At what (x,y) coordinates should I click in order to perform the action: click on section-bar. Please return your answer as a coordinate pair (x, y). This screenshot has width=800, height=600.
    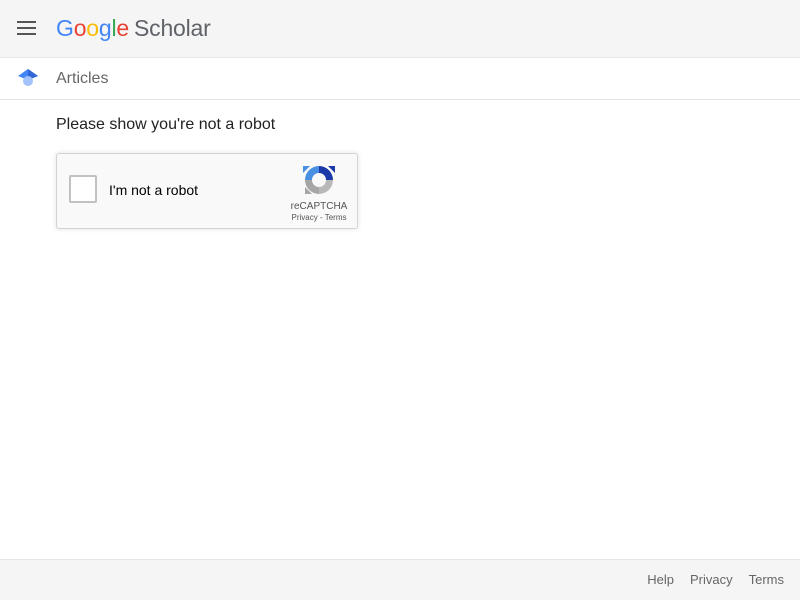
    Looking at the image, I should click on (400, 79).